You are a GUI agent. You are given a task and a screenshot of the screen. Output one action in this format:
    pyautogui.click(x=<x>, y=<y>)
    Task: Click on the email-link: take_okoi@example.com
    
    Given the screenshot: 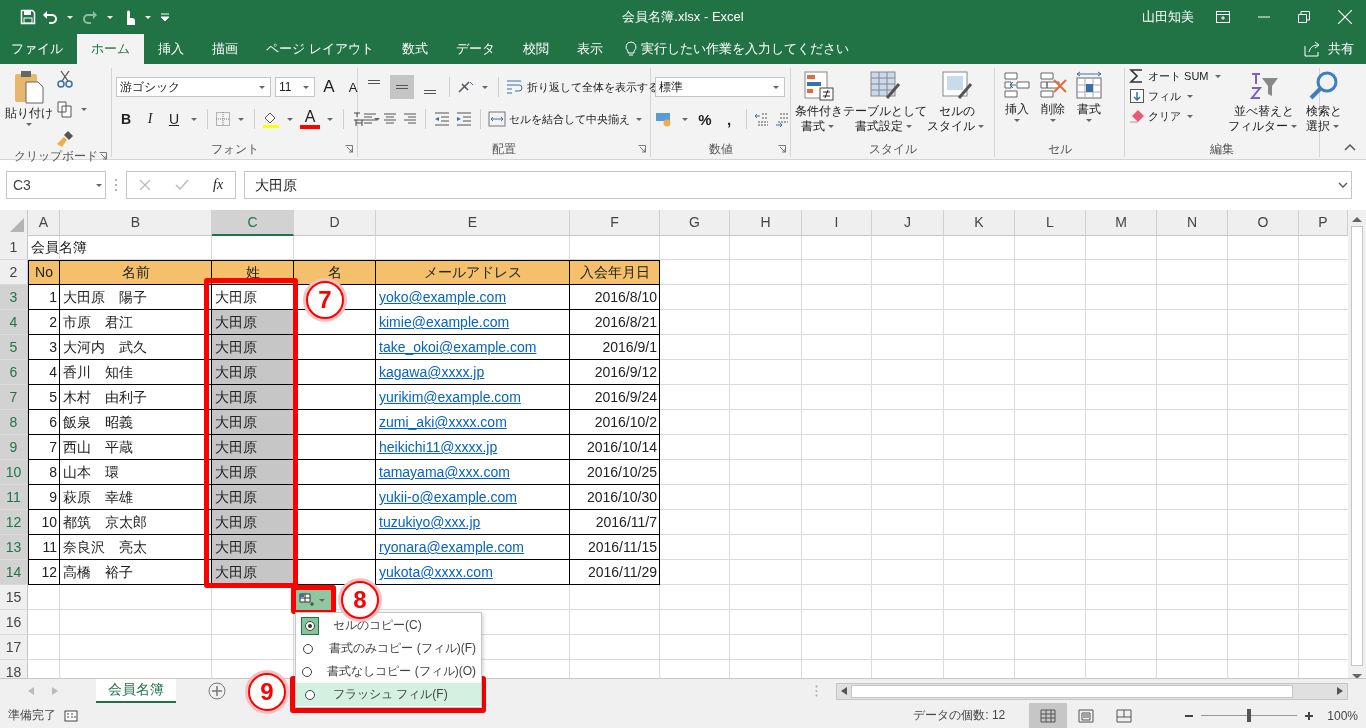 What is the action you would take?
    pyautogui.click(x=458, y=347)
    